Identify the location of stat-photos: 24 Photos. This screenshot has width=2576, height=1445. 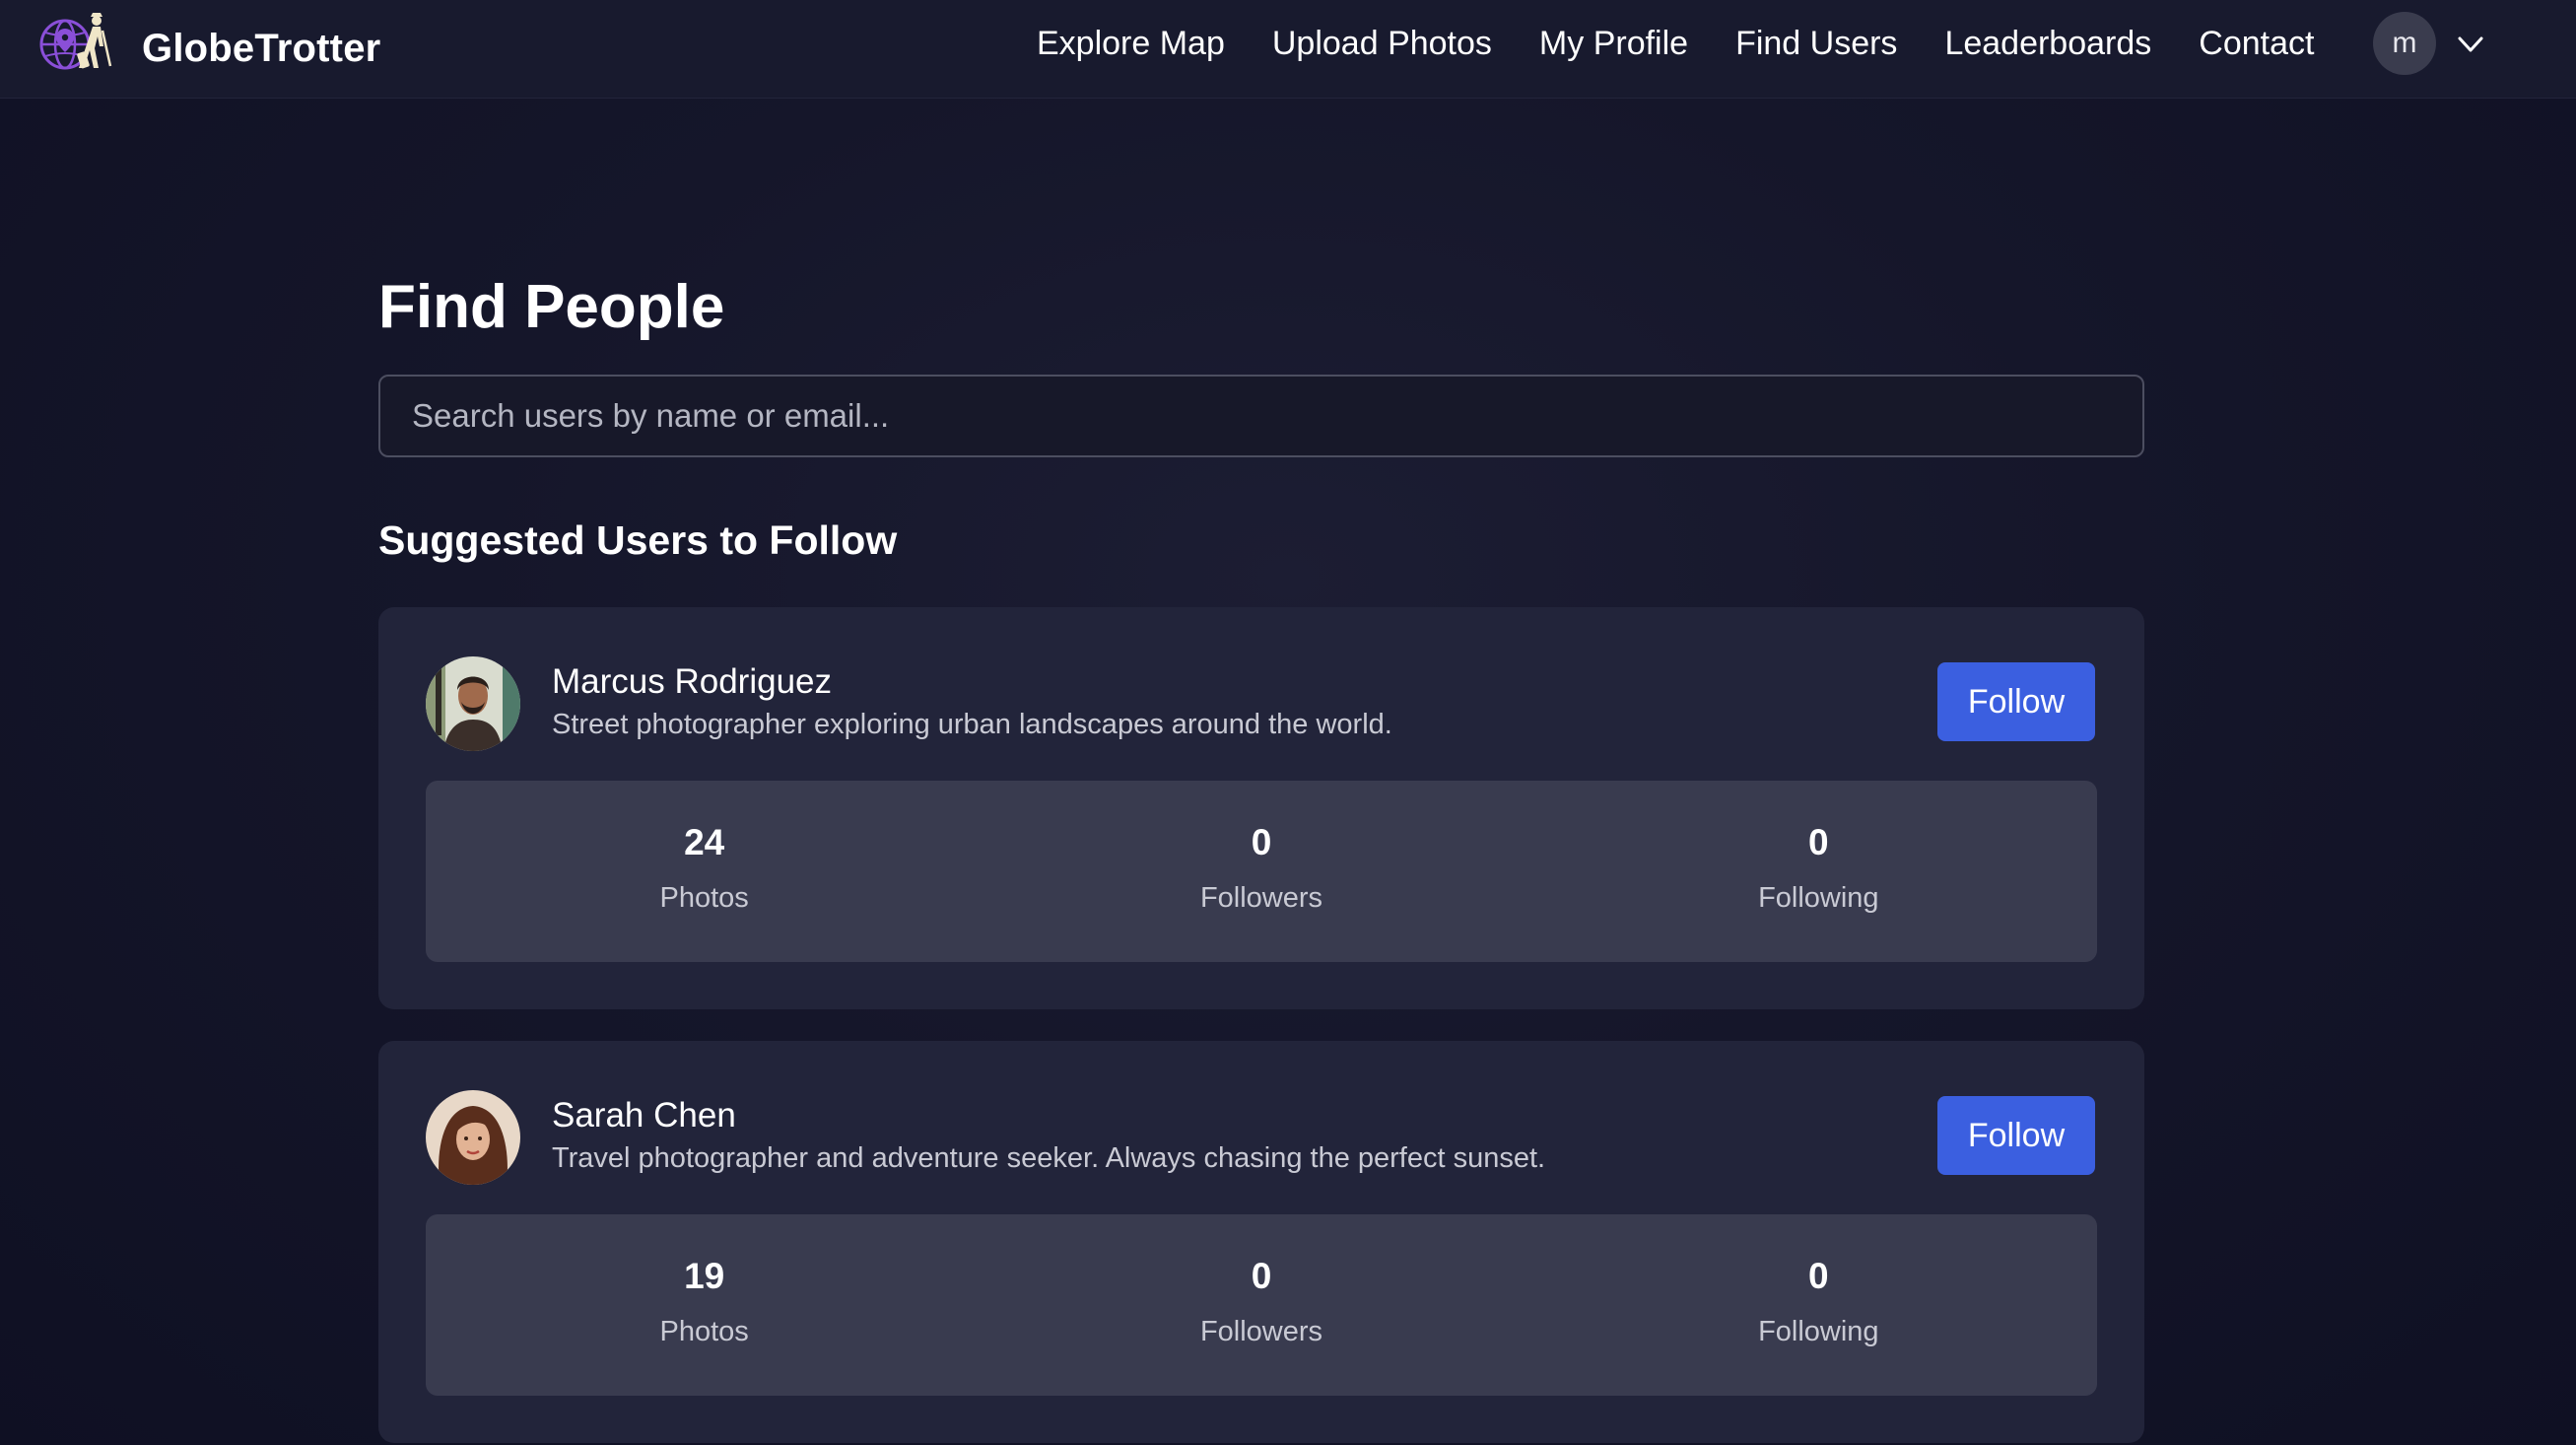
(704, 871).